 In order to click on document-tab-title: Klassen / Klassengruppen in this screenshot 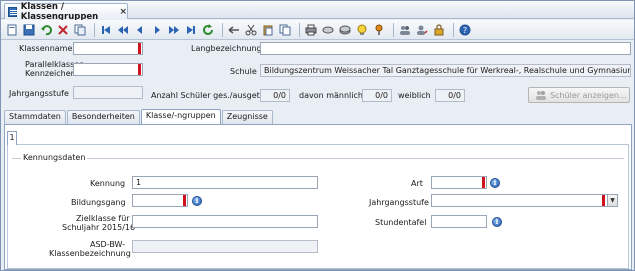, I will do `click(59, 11)`.